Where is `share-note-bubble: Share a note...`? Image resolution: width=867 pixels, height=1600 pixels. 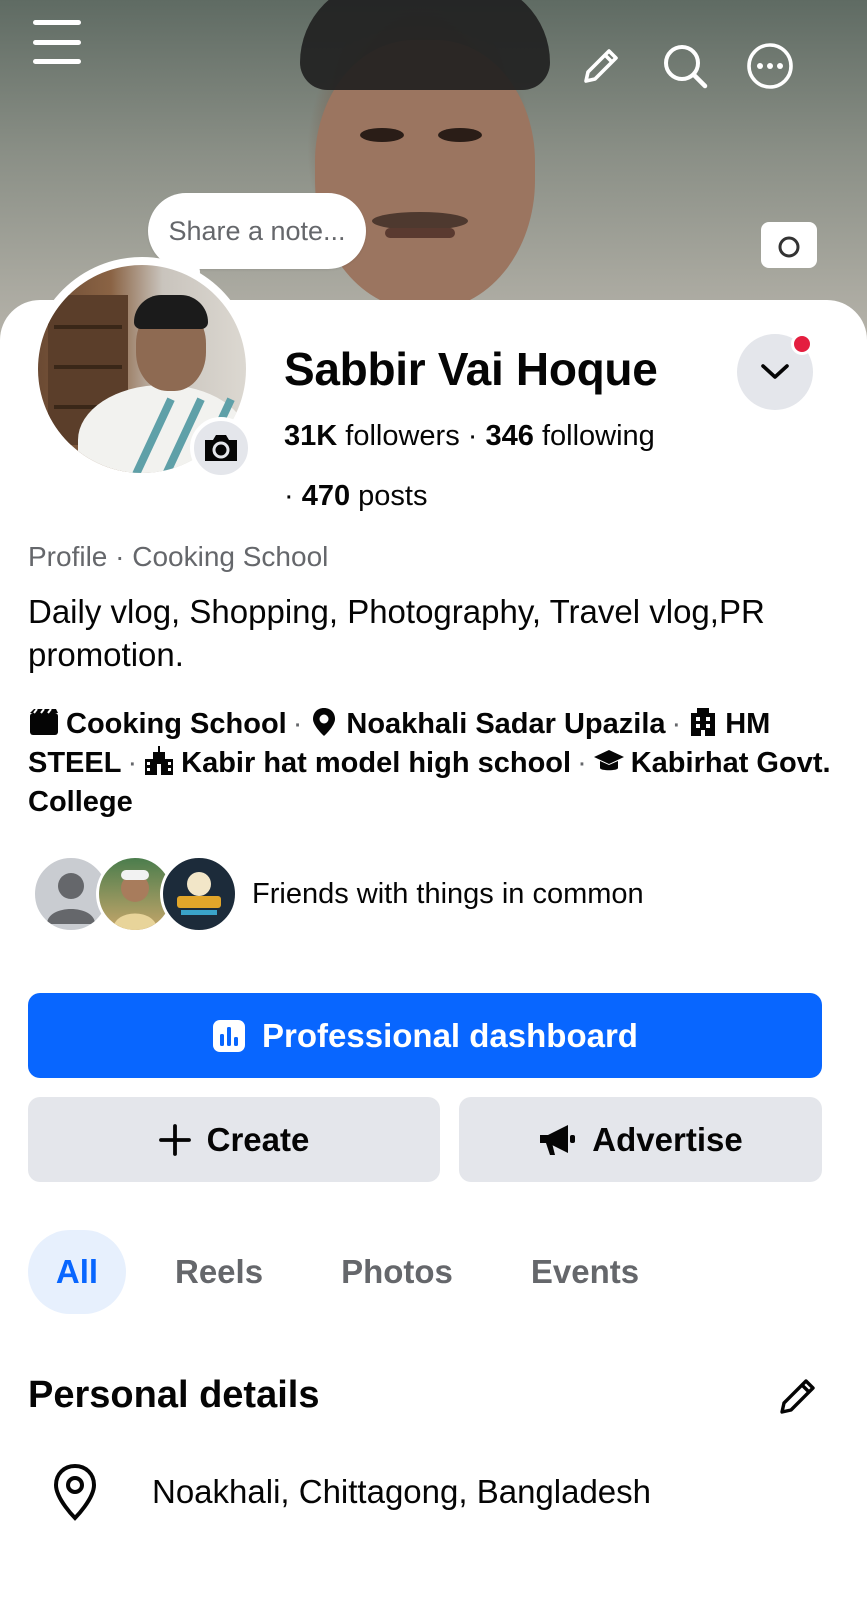 share-note-bubble: Share a note... is located at coordinates (257, 231).